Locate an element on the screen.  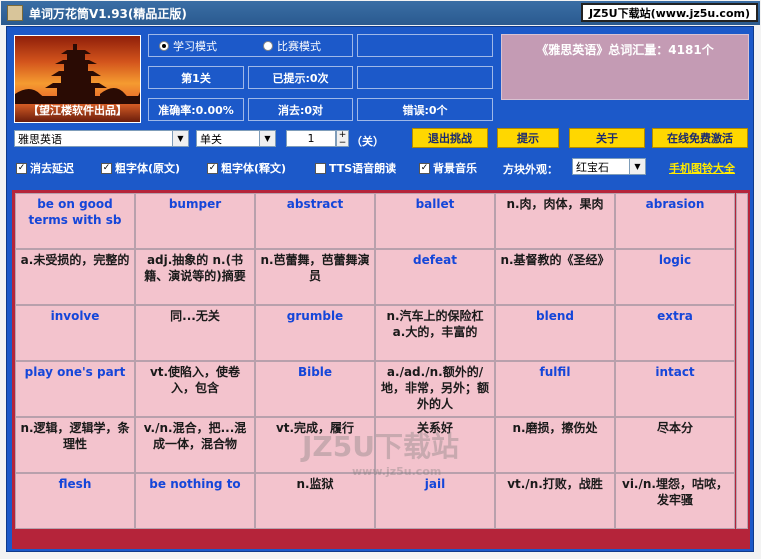
word-tile: n.基督教的《圣经》 is located at coordinates (555, 277).